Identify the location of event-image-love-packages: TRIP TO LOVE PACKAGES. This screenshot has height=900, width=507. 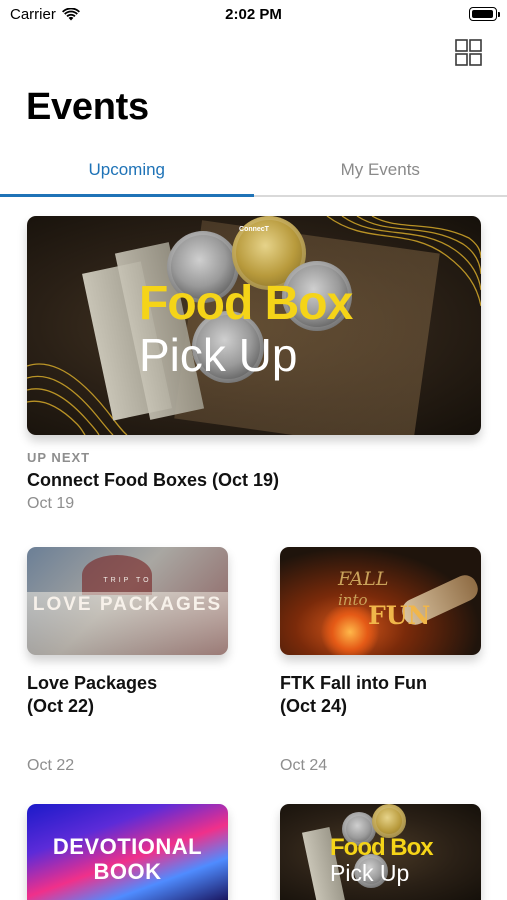
(127, 601).